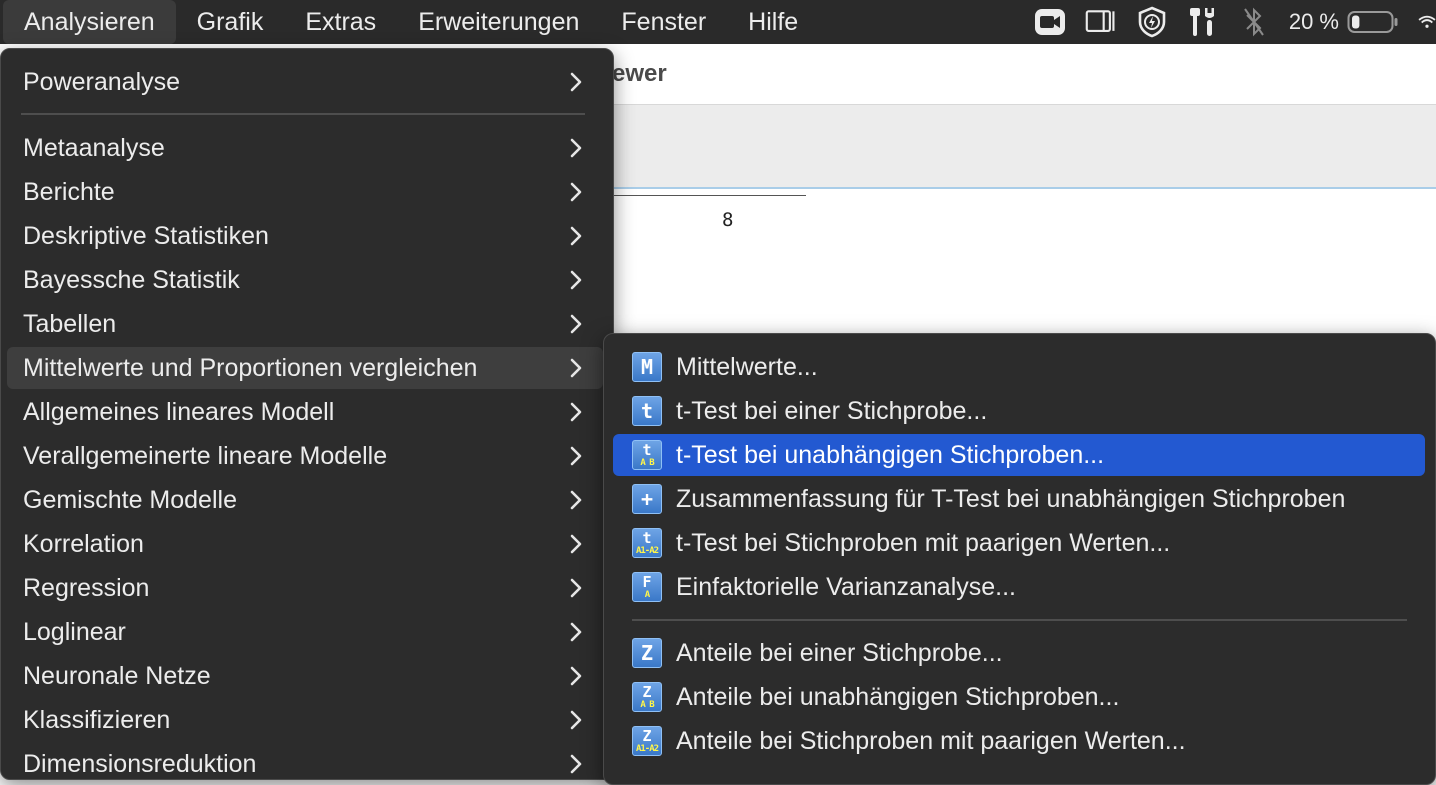  Describe the element at coordinates (305, 236) in the screenshot. I see `menu-item-deskriptive-statistiken: Deskriptive Statistiken` at that location.